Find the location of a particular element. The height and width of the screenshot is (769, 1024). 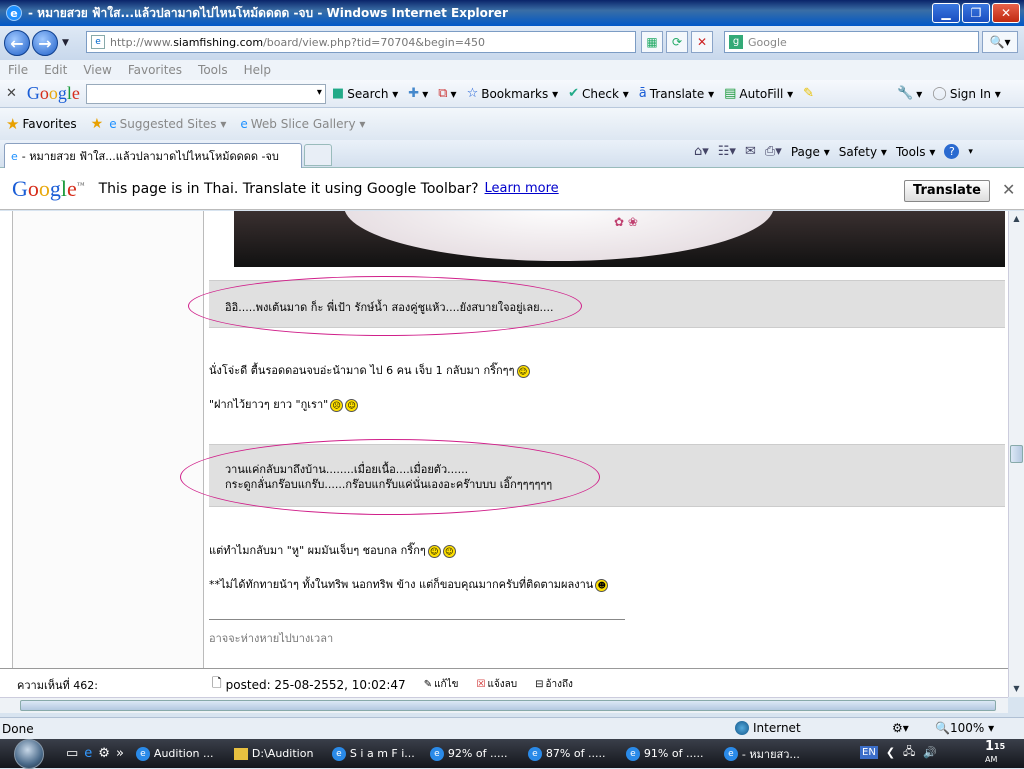

more-quicklaunch-icon: » is located at coordinates (120, 753).